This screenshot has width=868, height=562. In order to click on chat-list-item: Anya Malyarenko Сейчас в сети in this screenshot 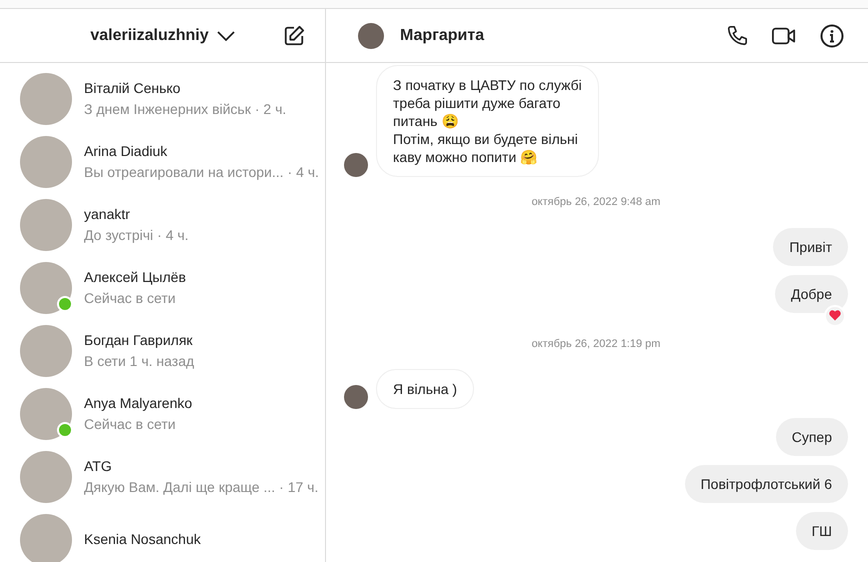, I will do `click(162, 413)`.